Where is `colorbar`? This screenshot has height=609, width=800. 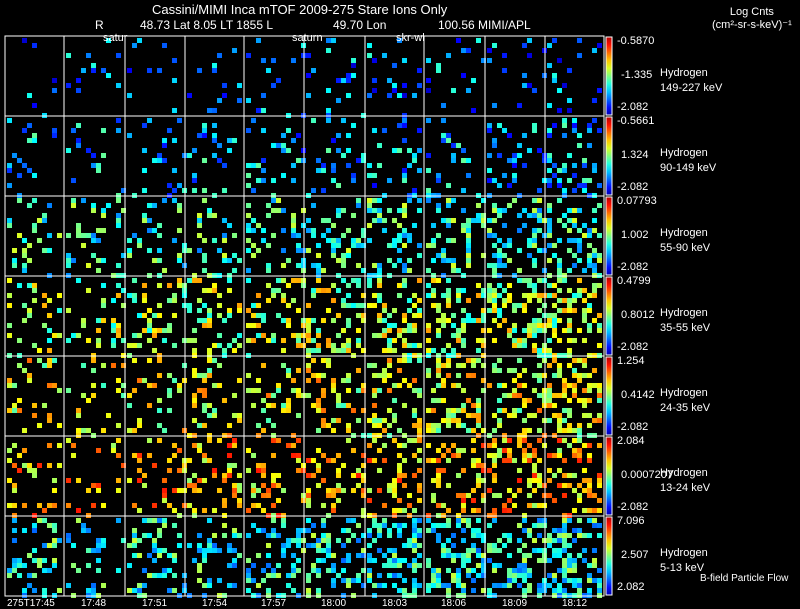 colorbar is located at coordinates (609, 316).